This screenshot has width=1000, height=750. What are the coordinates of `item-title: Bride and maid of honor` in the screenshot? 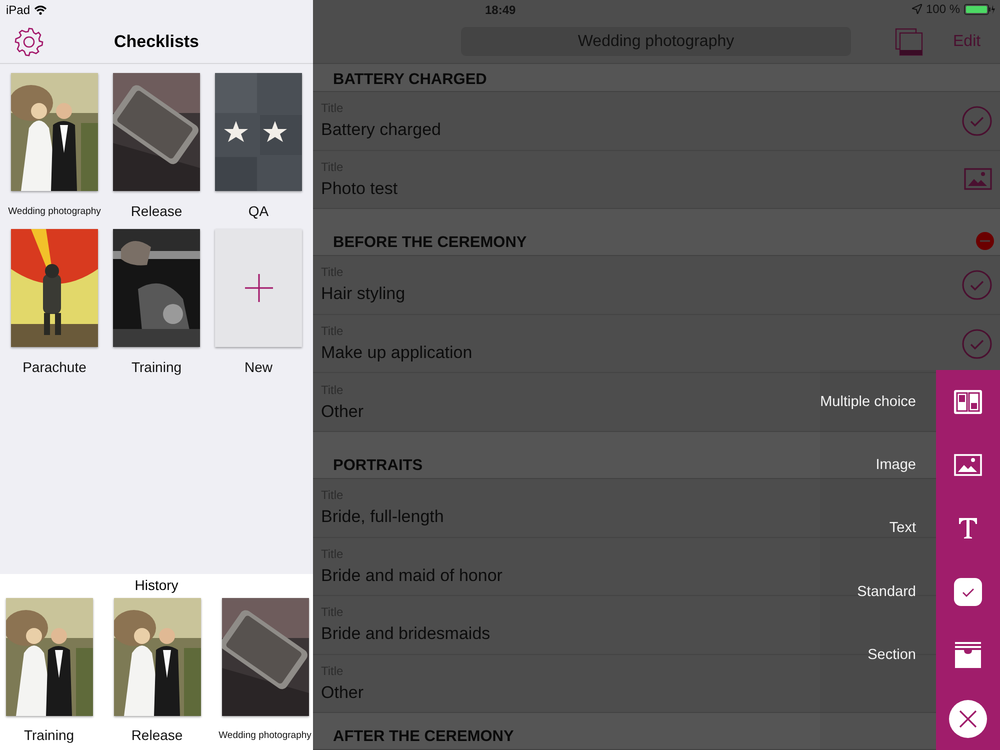 It's located at (411, 576).